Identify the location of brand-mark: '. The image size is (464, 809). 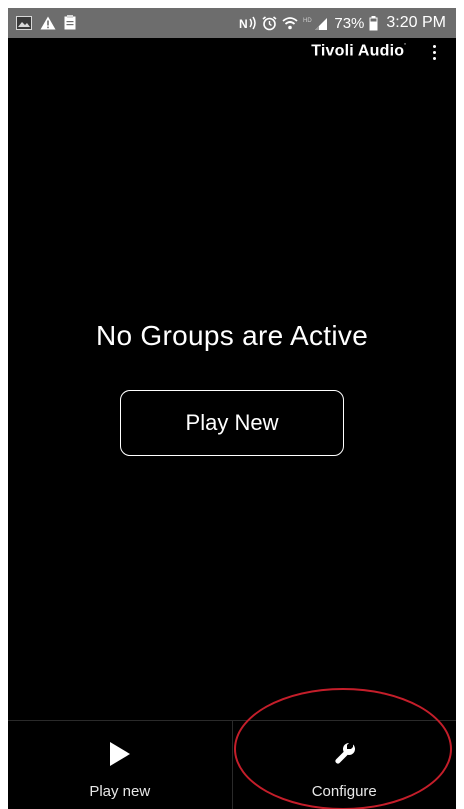
(405, 46).